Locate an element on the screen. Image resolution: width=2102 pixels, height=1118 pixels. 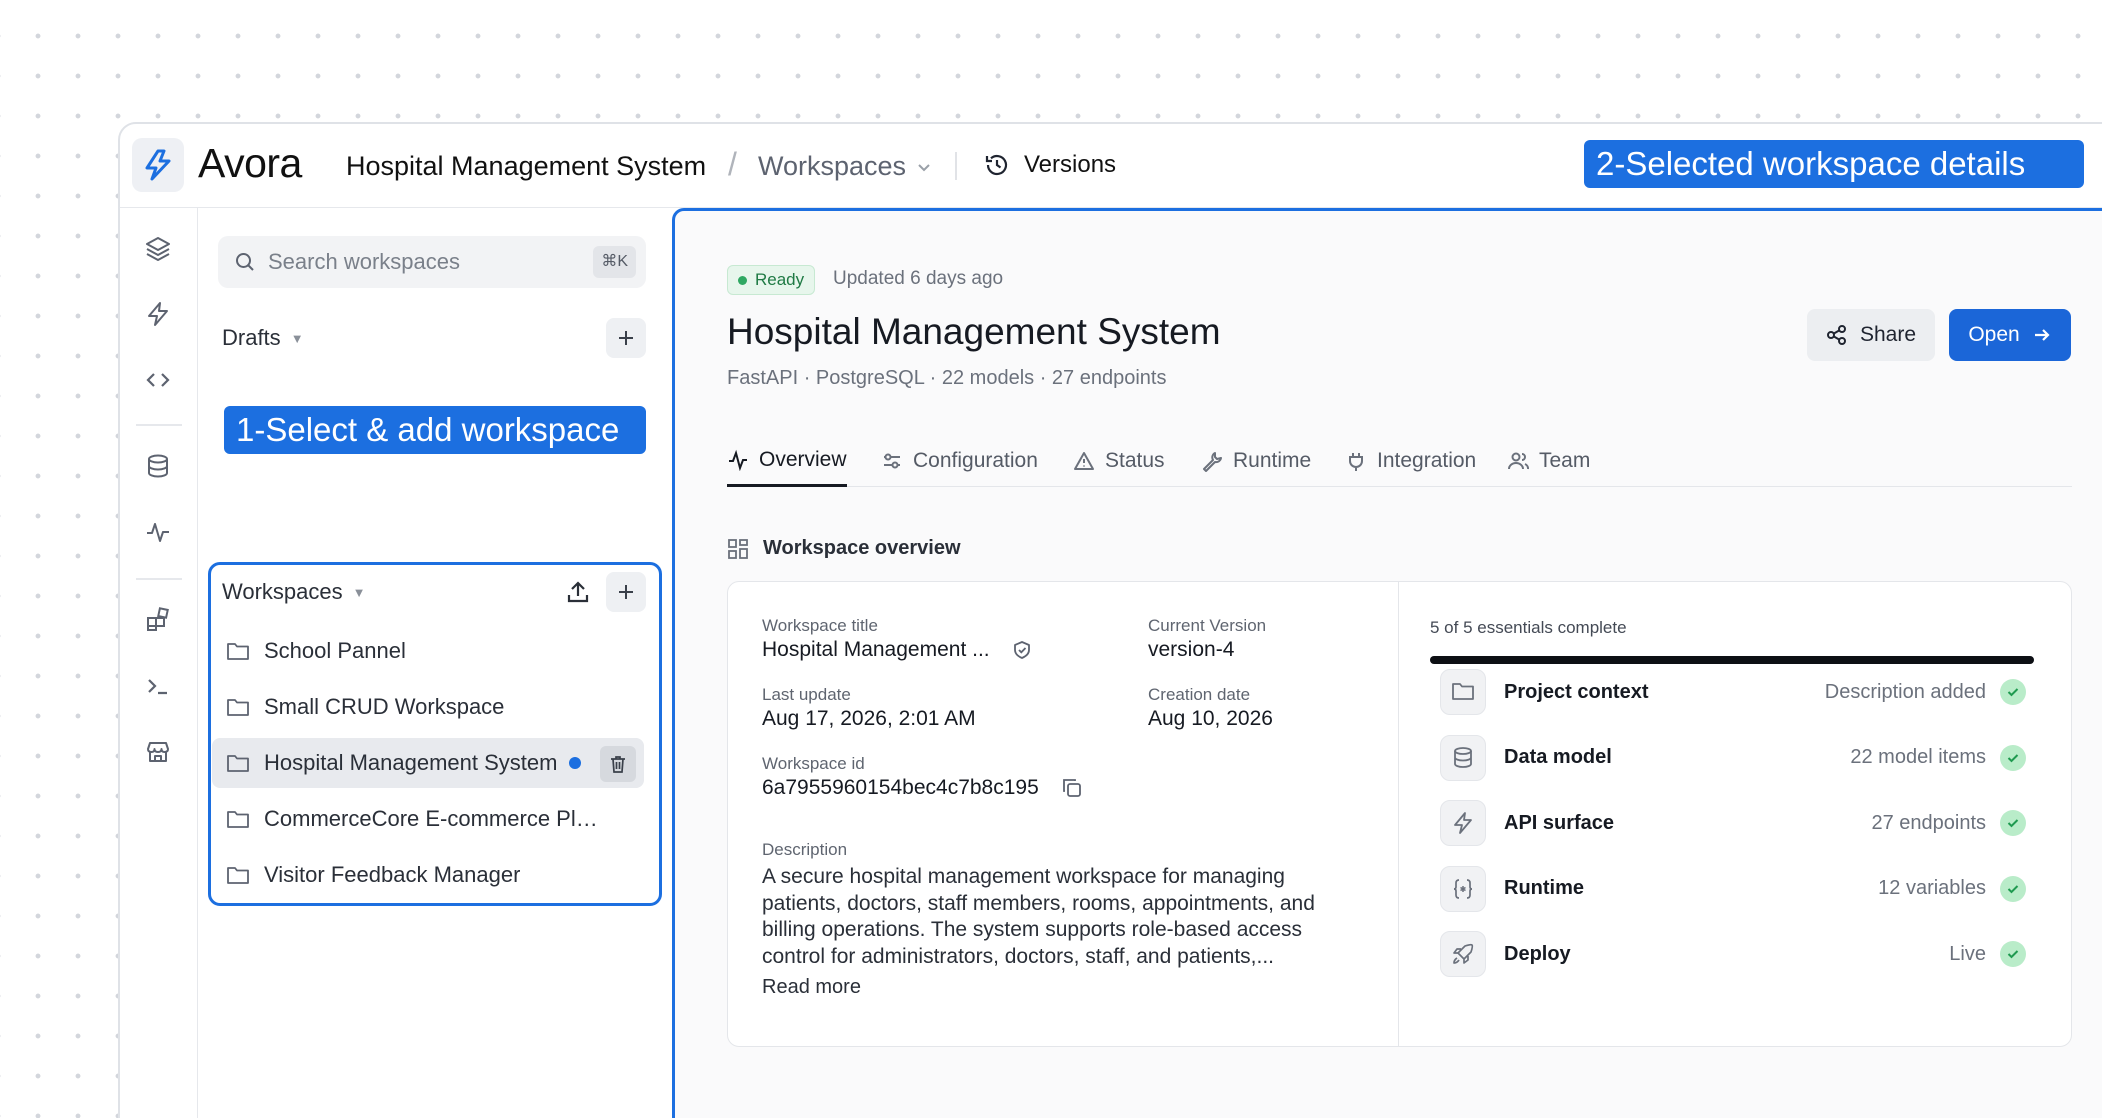
workspaces-label: Workspaces is located at coordinates (282, 592).